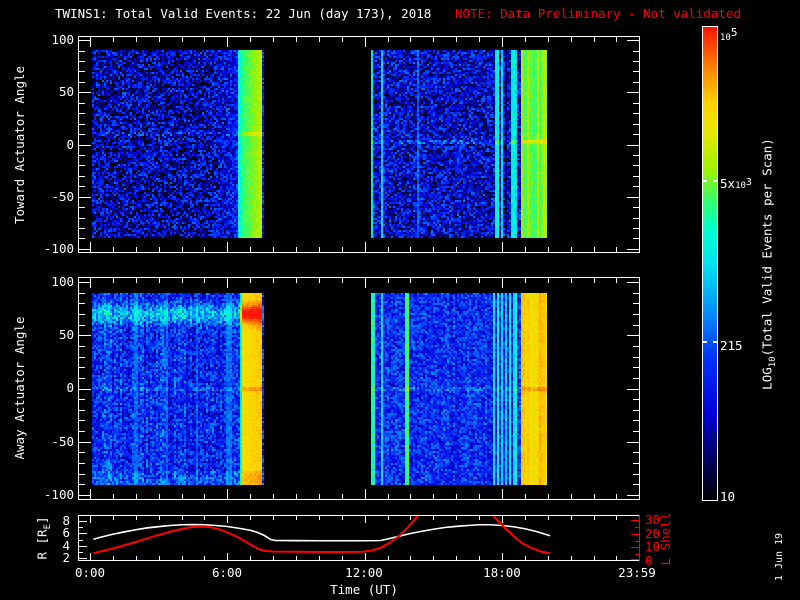 The height and width of the screenshot is (600, 800). I want to click on xtick-0600: 6:00, so click(227, 572).